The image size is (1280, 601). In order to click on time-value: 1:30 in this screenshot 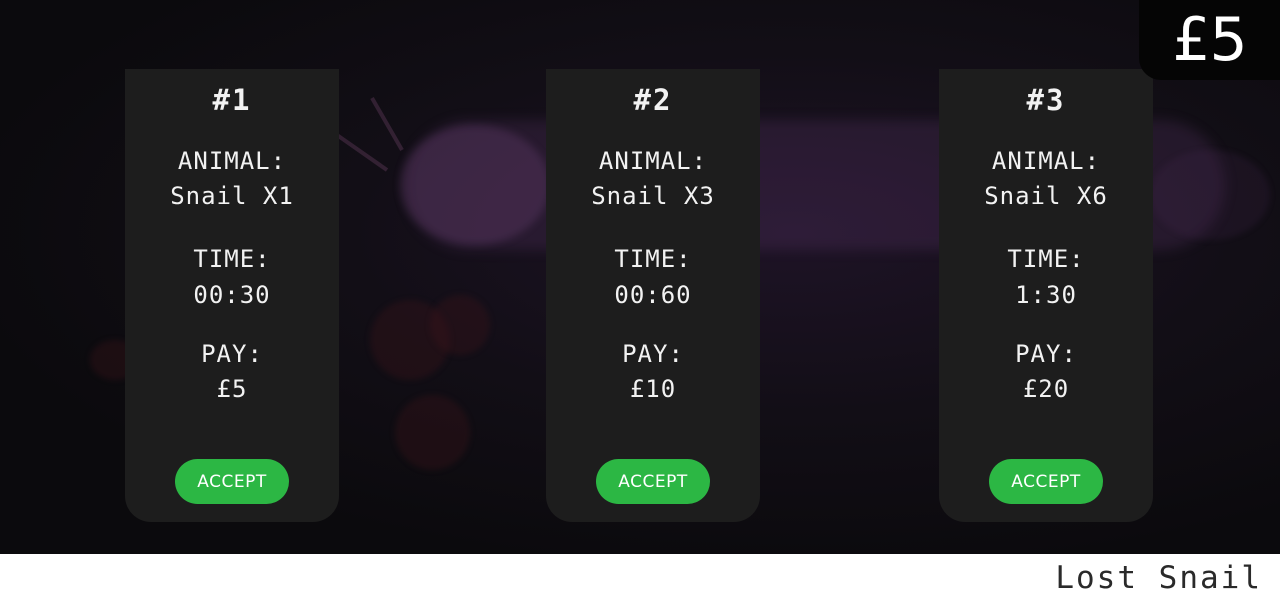, I will do `click(1046, 295)`.